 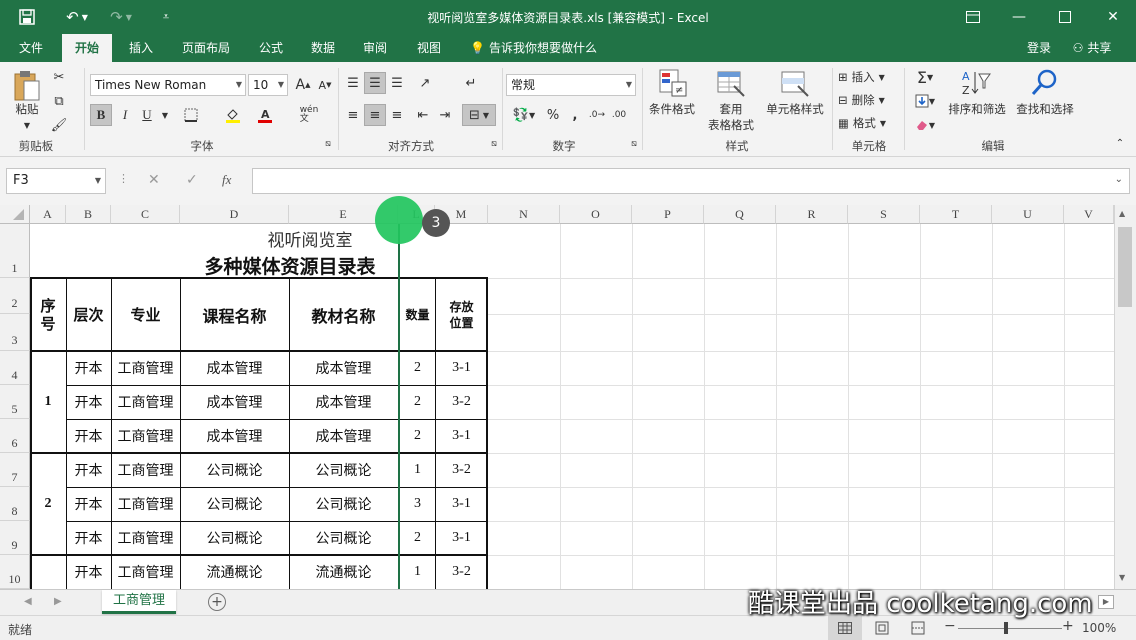 I want to click on borders-icon, so click(x=191, y=115).